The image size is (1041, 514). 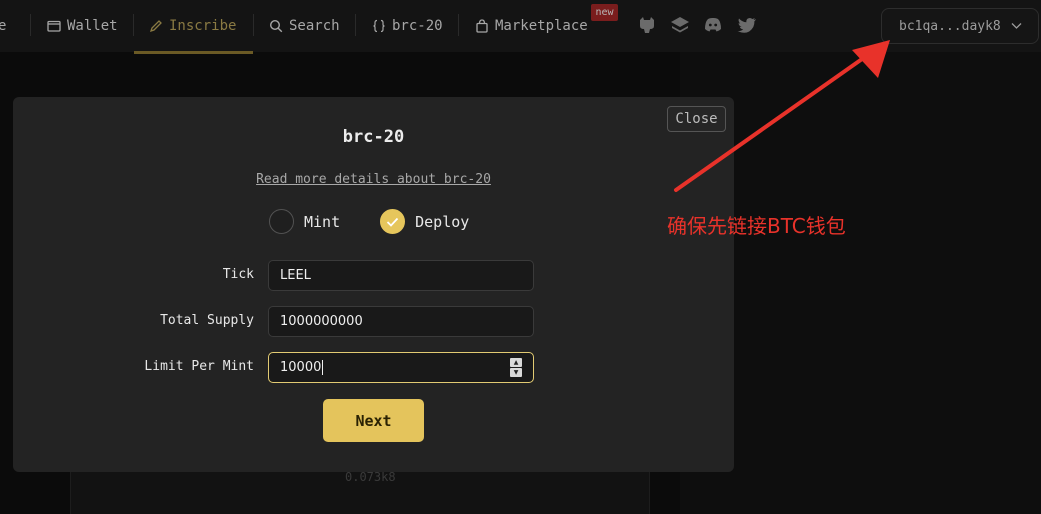 I want to click on braces-icon, so click(x=379, y=26).